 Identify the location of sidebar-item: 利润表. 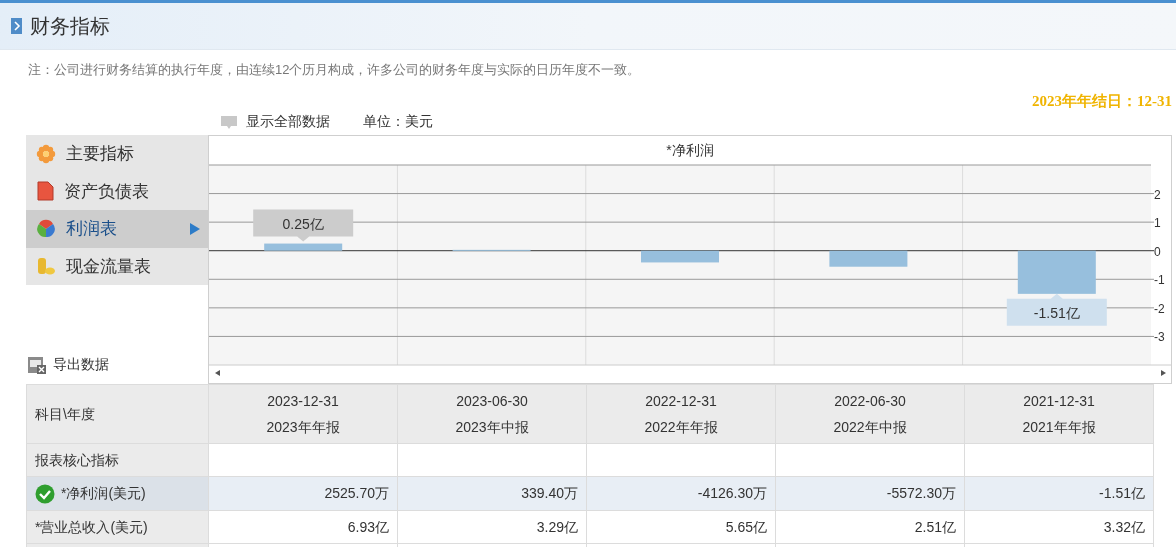
(117, 229).